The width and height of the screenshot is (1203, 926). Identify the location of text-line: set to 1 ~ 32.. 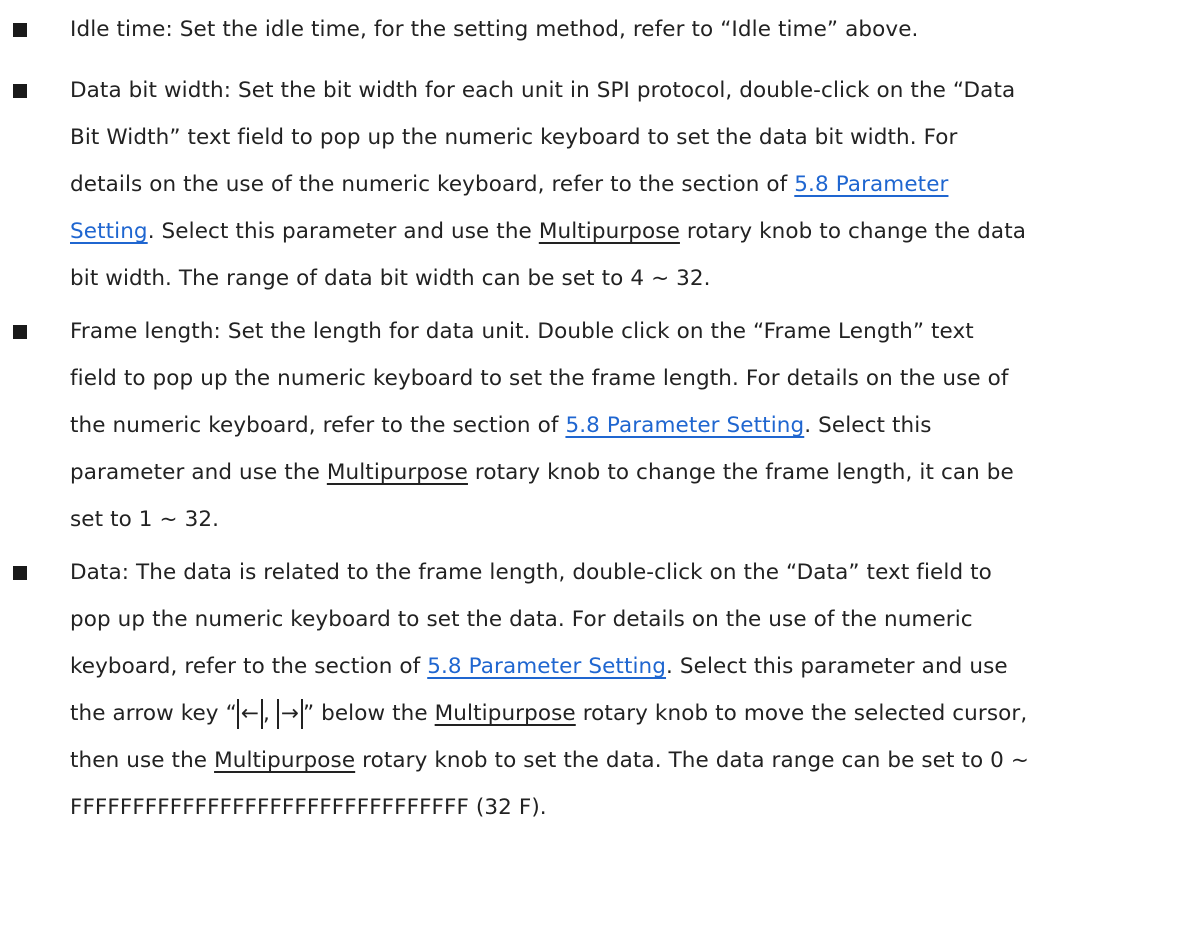
(144, 520).